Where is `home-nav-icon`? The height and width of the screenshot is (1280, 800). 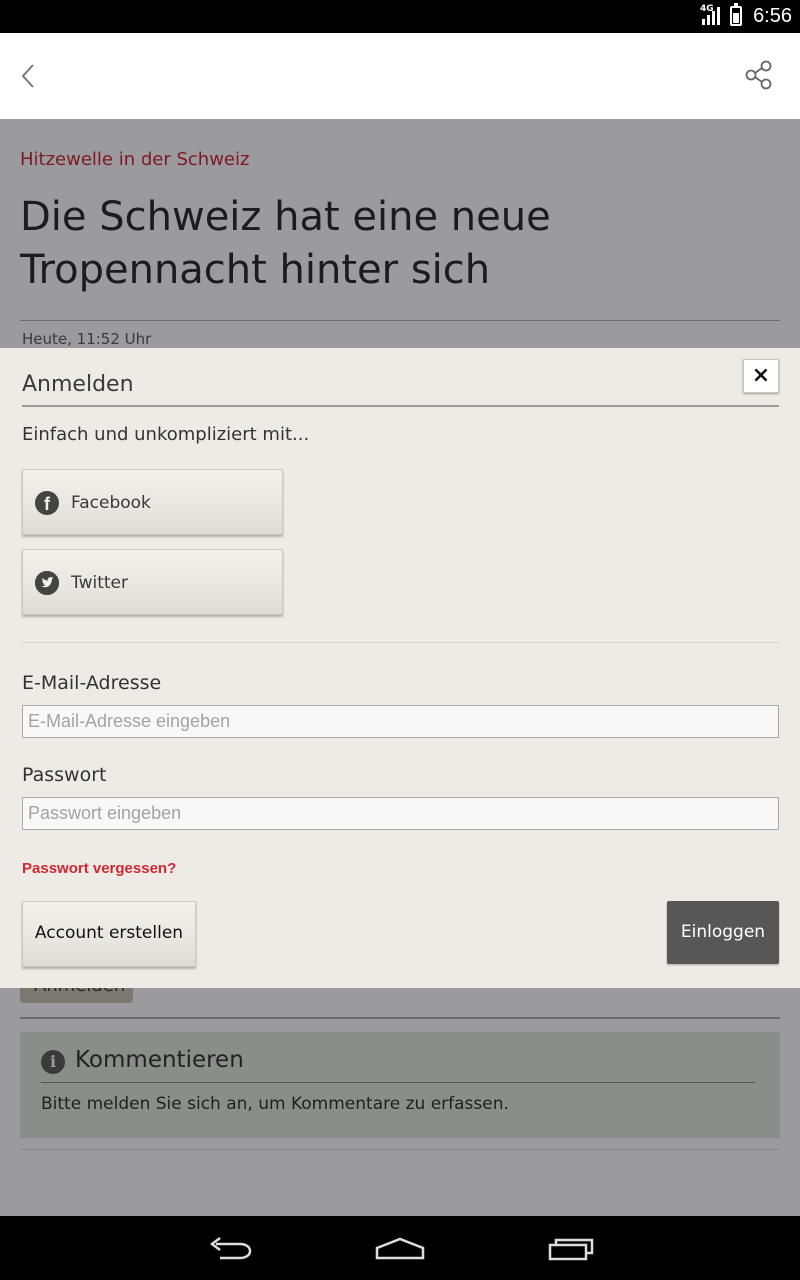
home-nav-icon is located at coordinates (400, 1249).